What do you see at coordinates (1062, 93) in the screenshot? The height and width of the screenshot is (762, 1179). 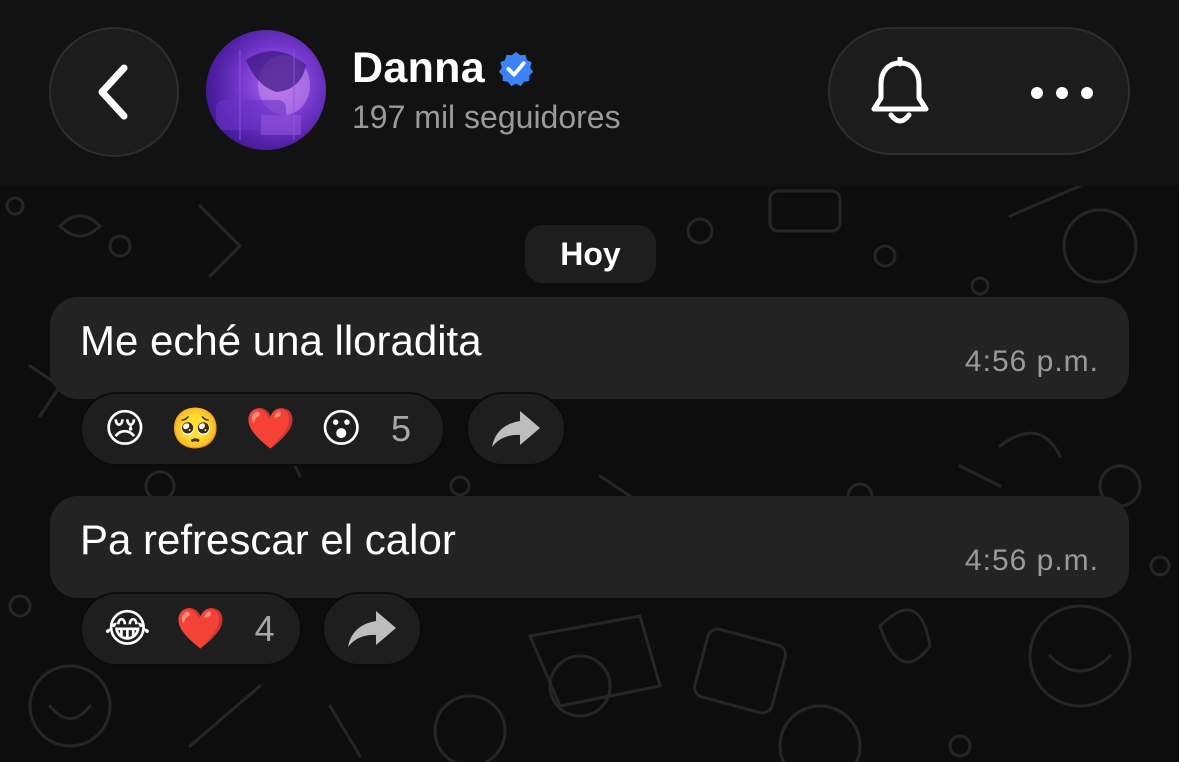 I see `more-horizontal-icon` at bounding box center [1062, 93].